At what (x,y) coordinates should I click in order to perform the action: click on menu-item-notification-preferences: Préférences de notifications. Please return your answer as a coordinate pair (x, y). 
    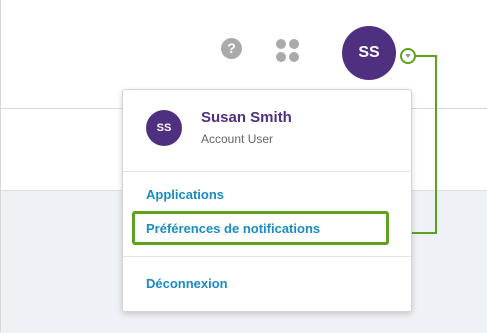
    Looking at the image, I should click on (233, 228).